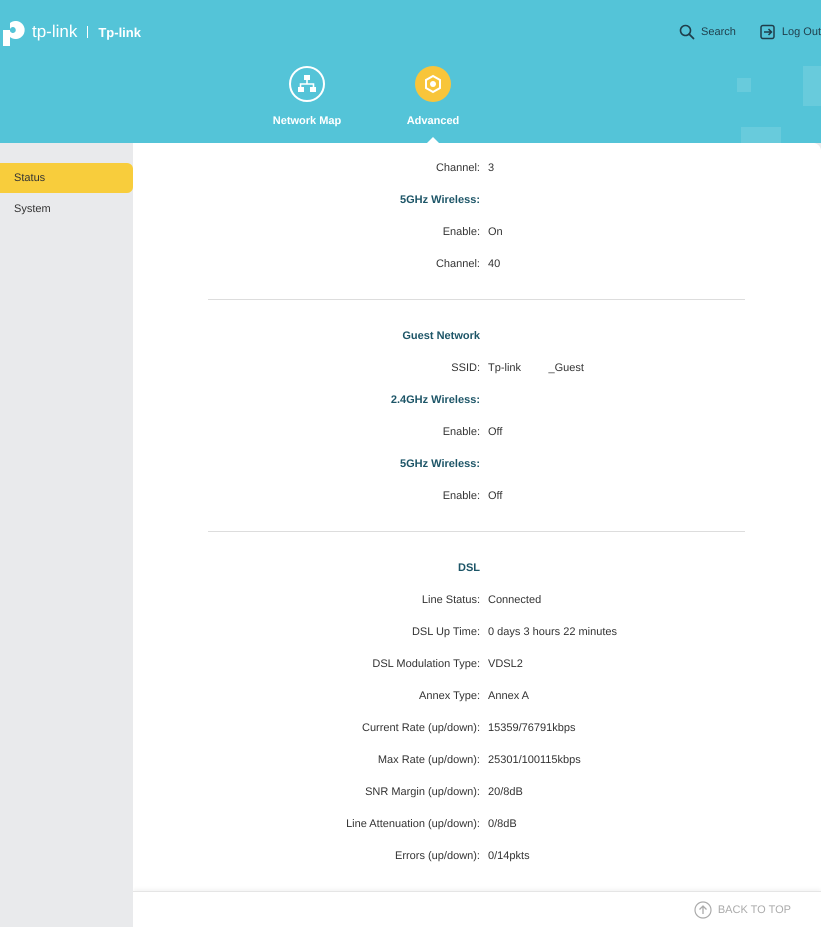 The height and width of the screenshot is (927, 821). What do you see at coordinates (553, 632) in the screenshot?
I see `field-value: 0 days 3 hours 22 minutes` at bounding box center [553, 632].